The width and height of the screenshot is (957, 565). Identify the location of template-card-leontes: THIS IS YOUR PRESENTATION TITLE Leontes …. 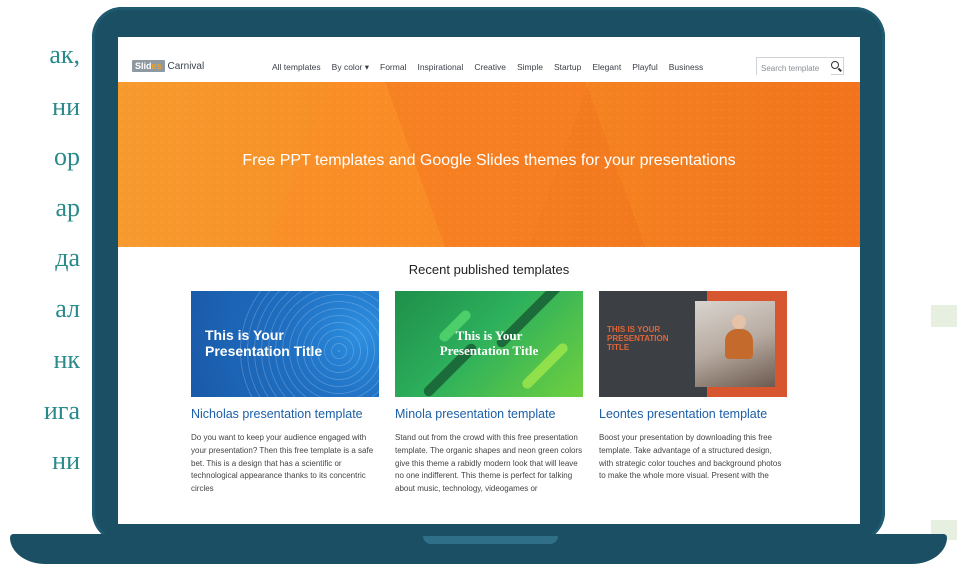
(693, 387).